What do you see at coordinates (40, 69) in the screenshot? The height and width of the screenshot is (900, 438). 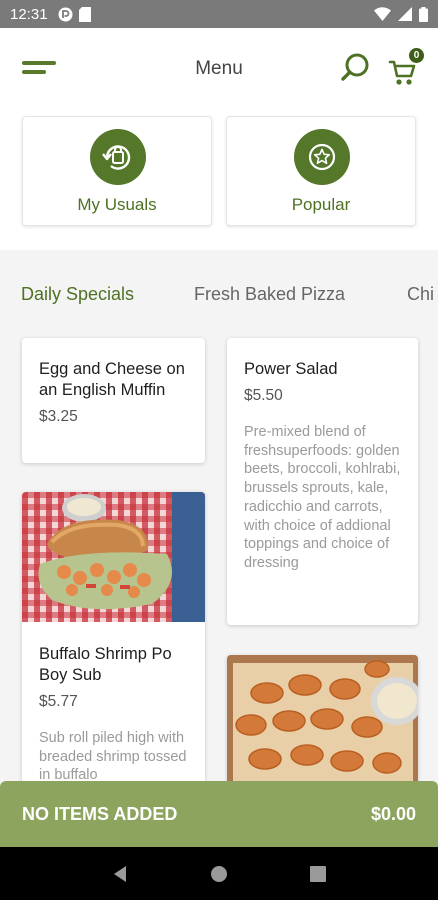 I see `hamburger-menu-icon` at bounding box center [40, 69].